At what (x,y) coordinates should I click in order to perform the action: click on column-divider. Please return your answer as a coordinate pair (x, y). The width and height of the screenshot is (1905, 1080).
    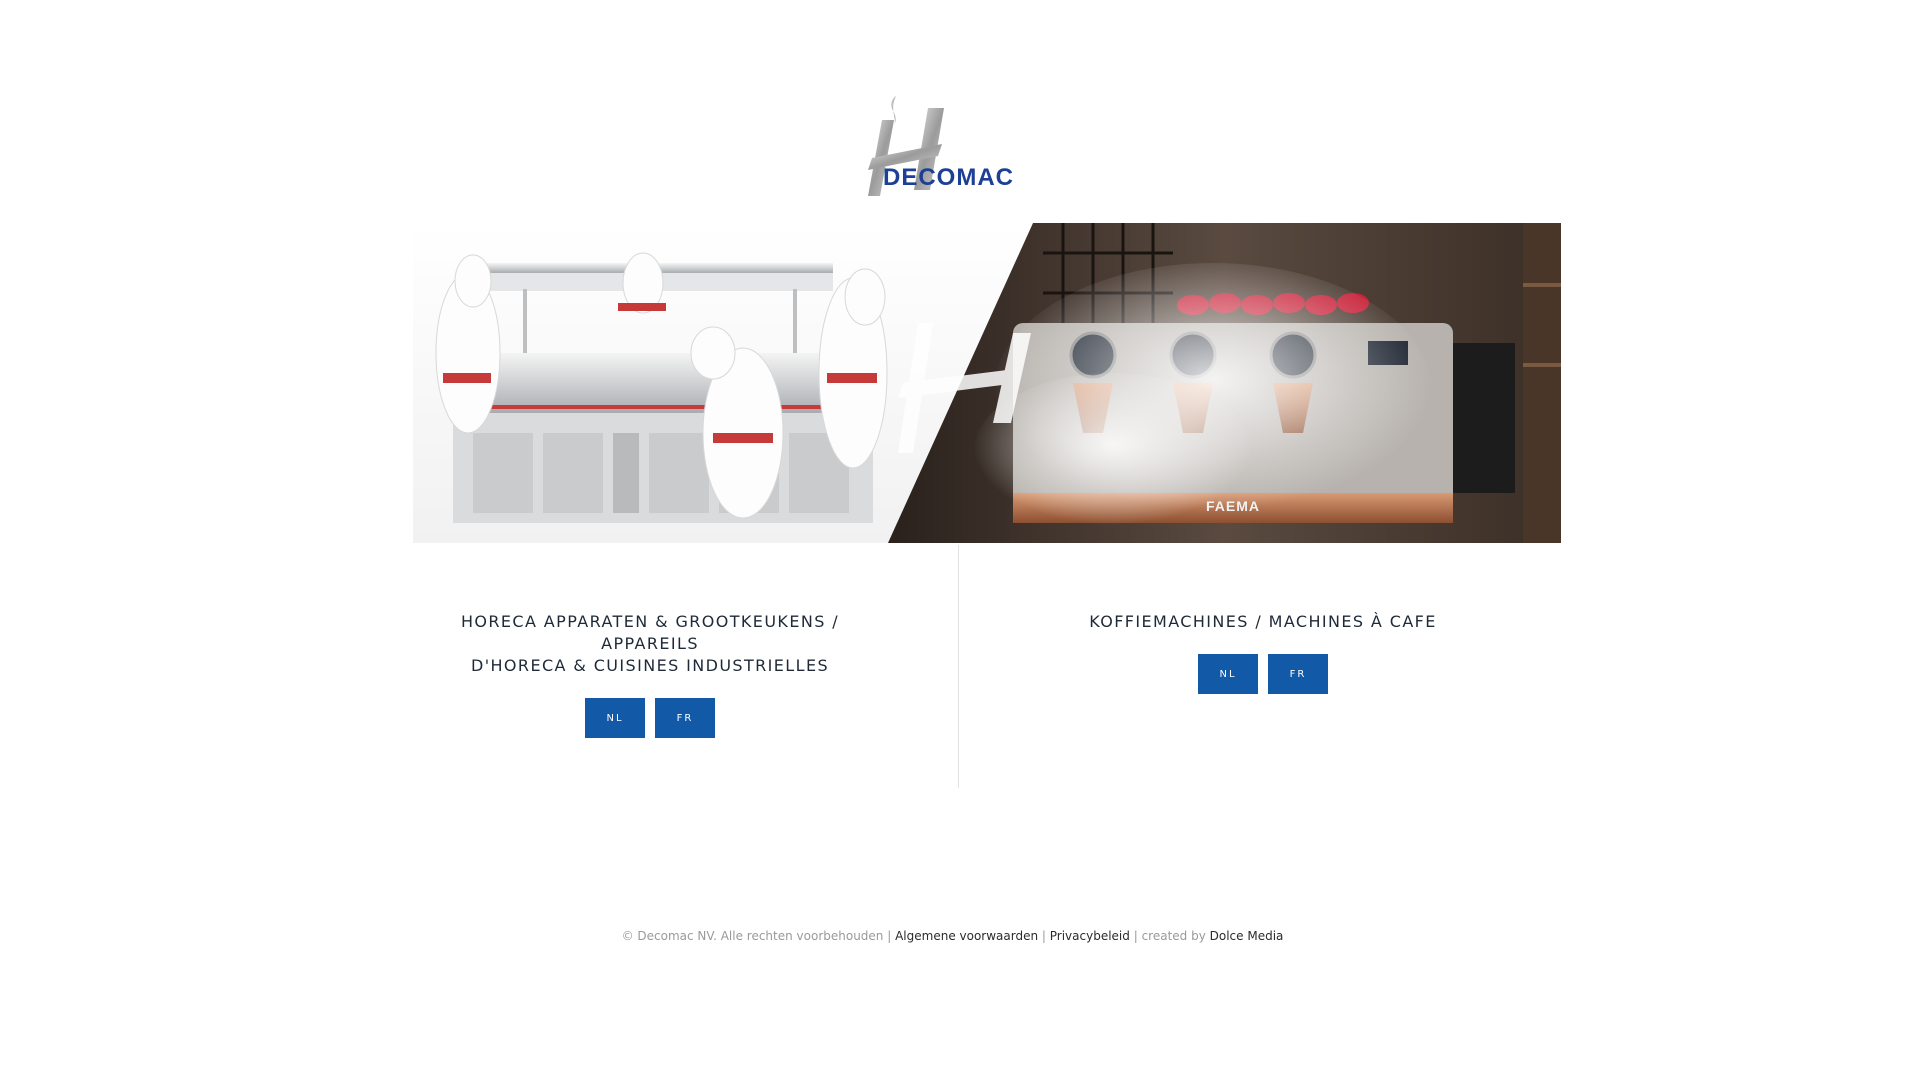
    Looking at the image, I should click on (958, 666).